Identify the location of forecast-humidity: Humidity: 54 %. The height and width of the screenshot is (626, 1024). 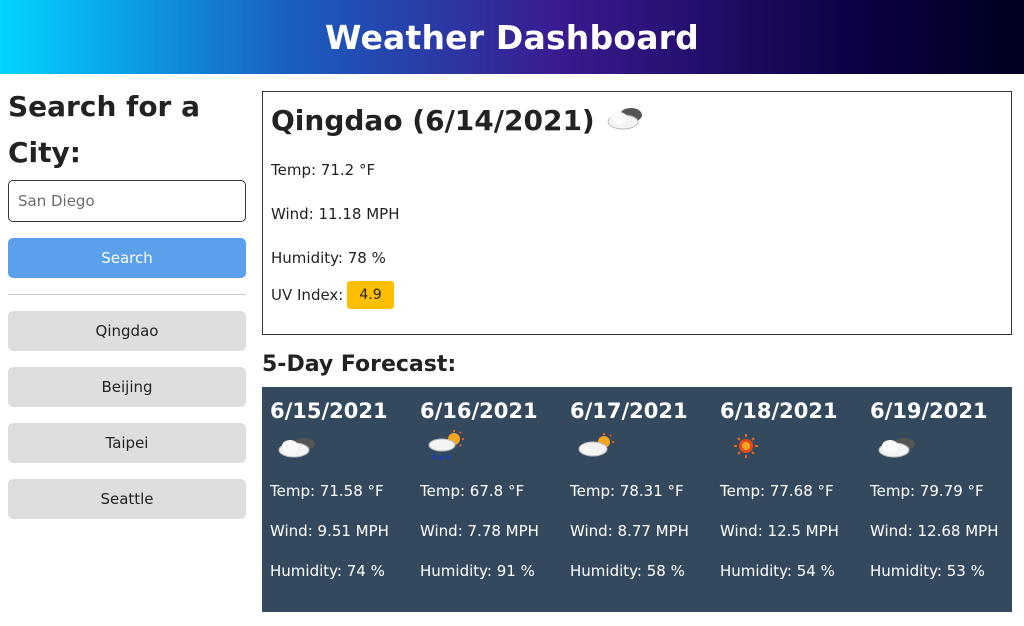
(777, 571).